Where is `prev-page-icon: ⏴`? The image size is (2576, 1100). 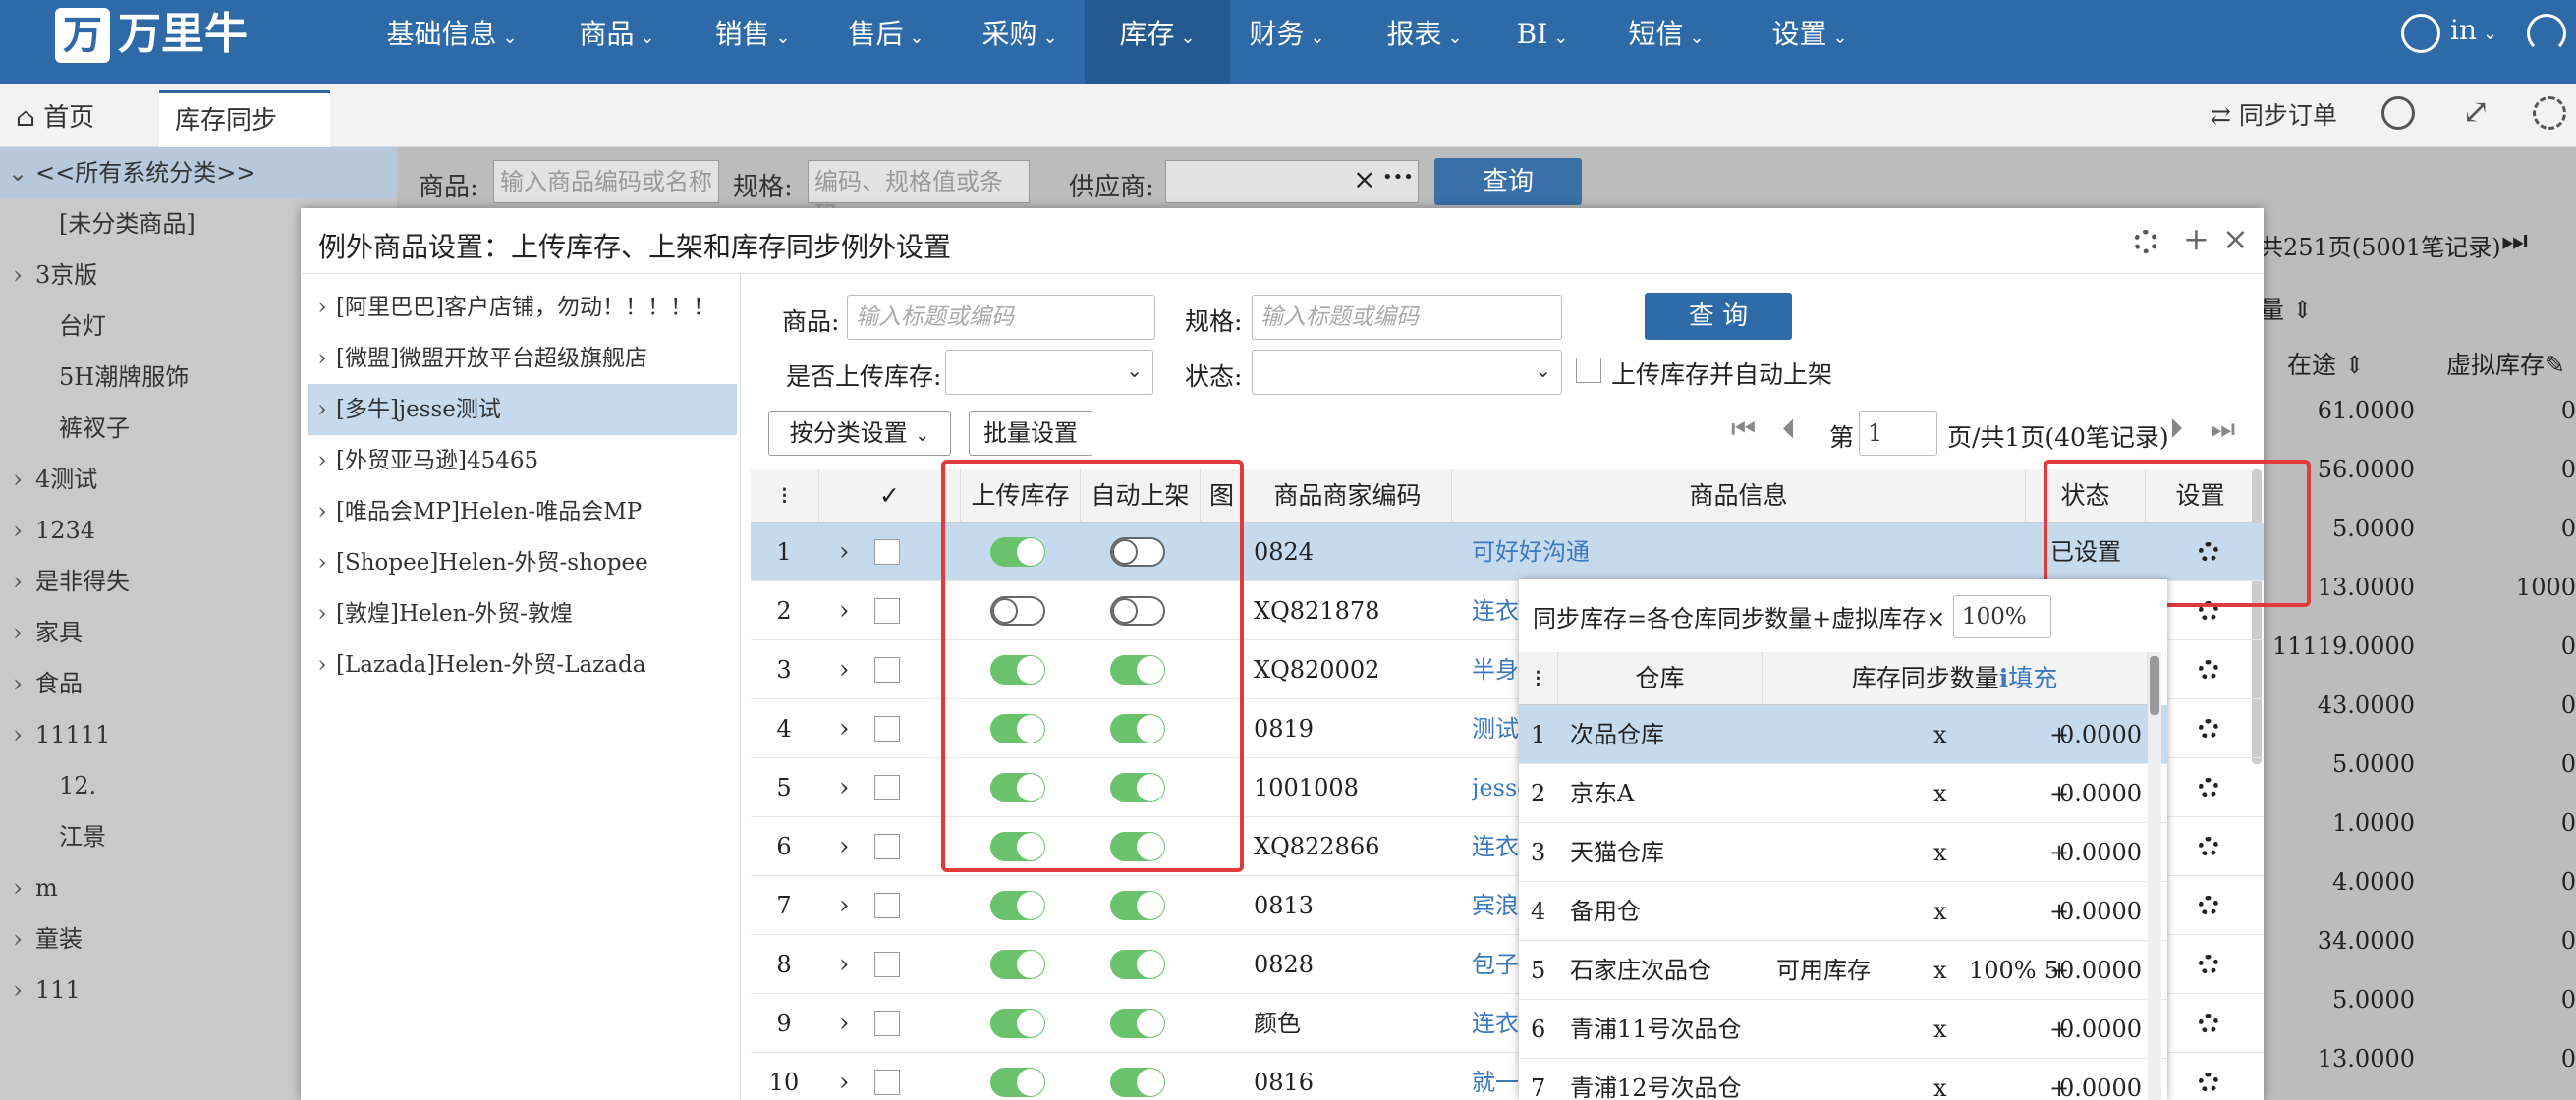
prev-page-icon: ⏴ is located at coordinates (1789, 429).